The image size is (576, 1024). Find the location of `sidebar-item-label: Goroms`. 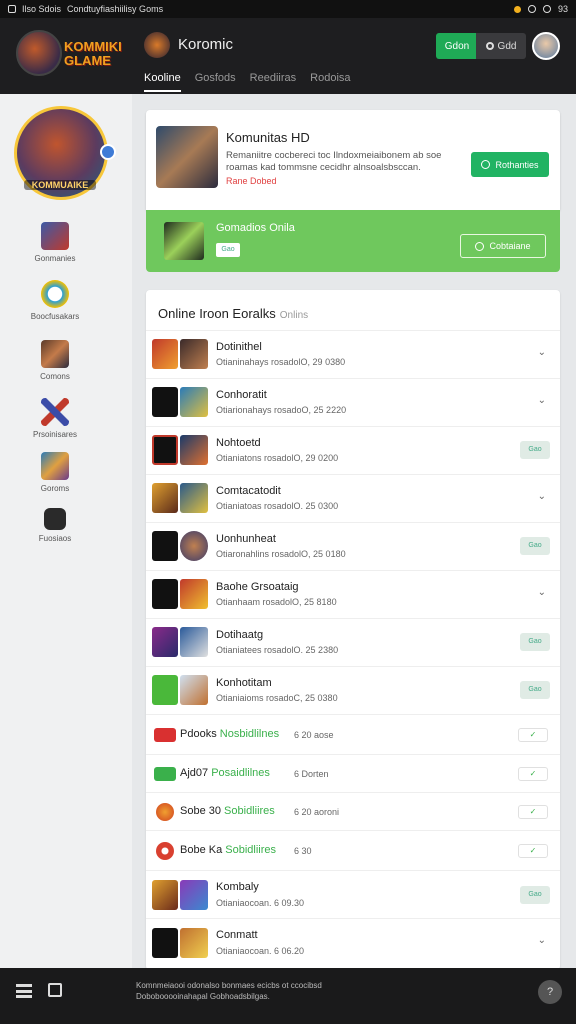

sidebar-item-label: Goroms is located at coordinates (55, 488).